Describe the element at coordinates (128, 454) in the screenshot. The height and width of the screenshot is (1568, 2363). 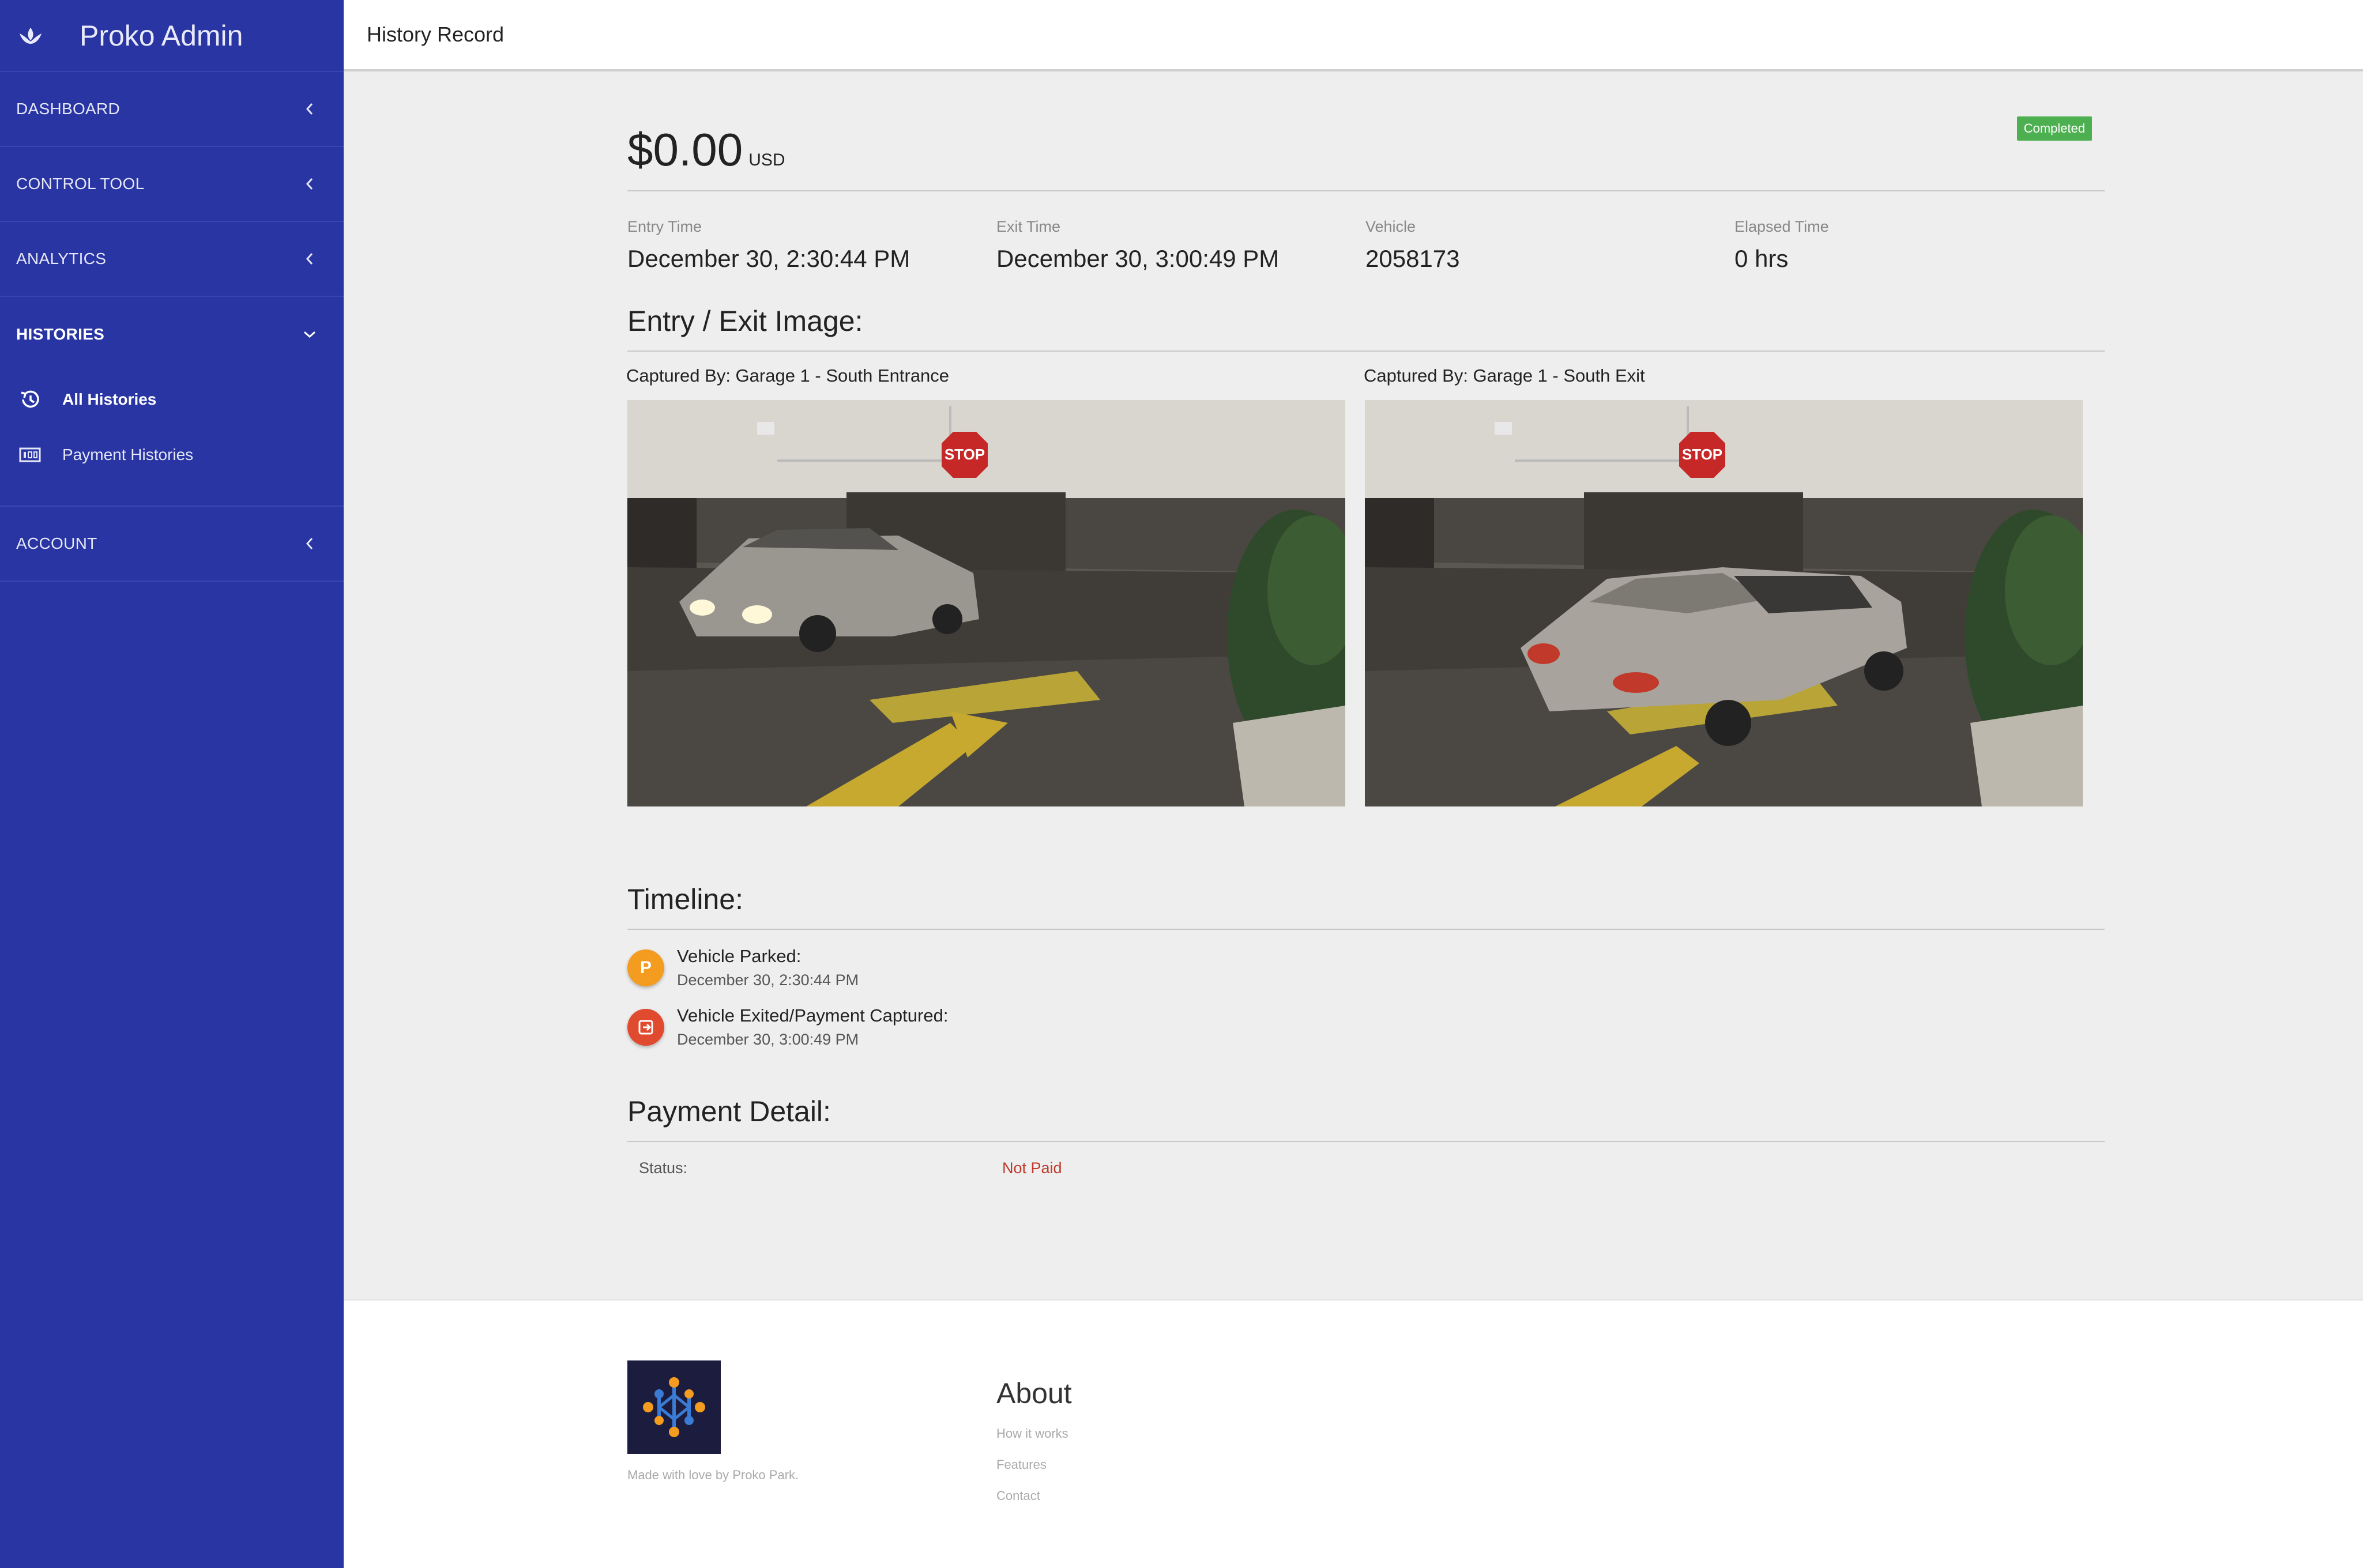
I see `sidebar-subitem-label: Payment Histories` at that location.